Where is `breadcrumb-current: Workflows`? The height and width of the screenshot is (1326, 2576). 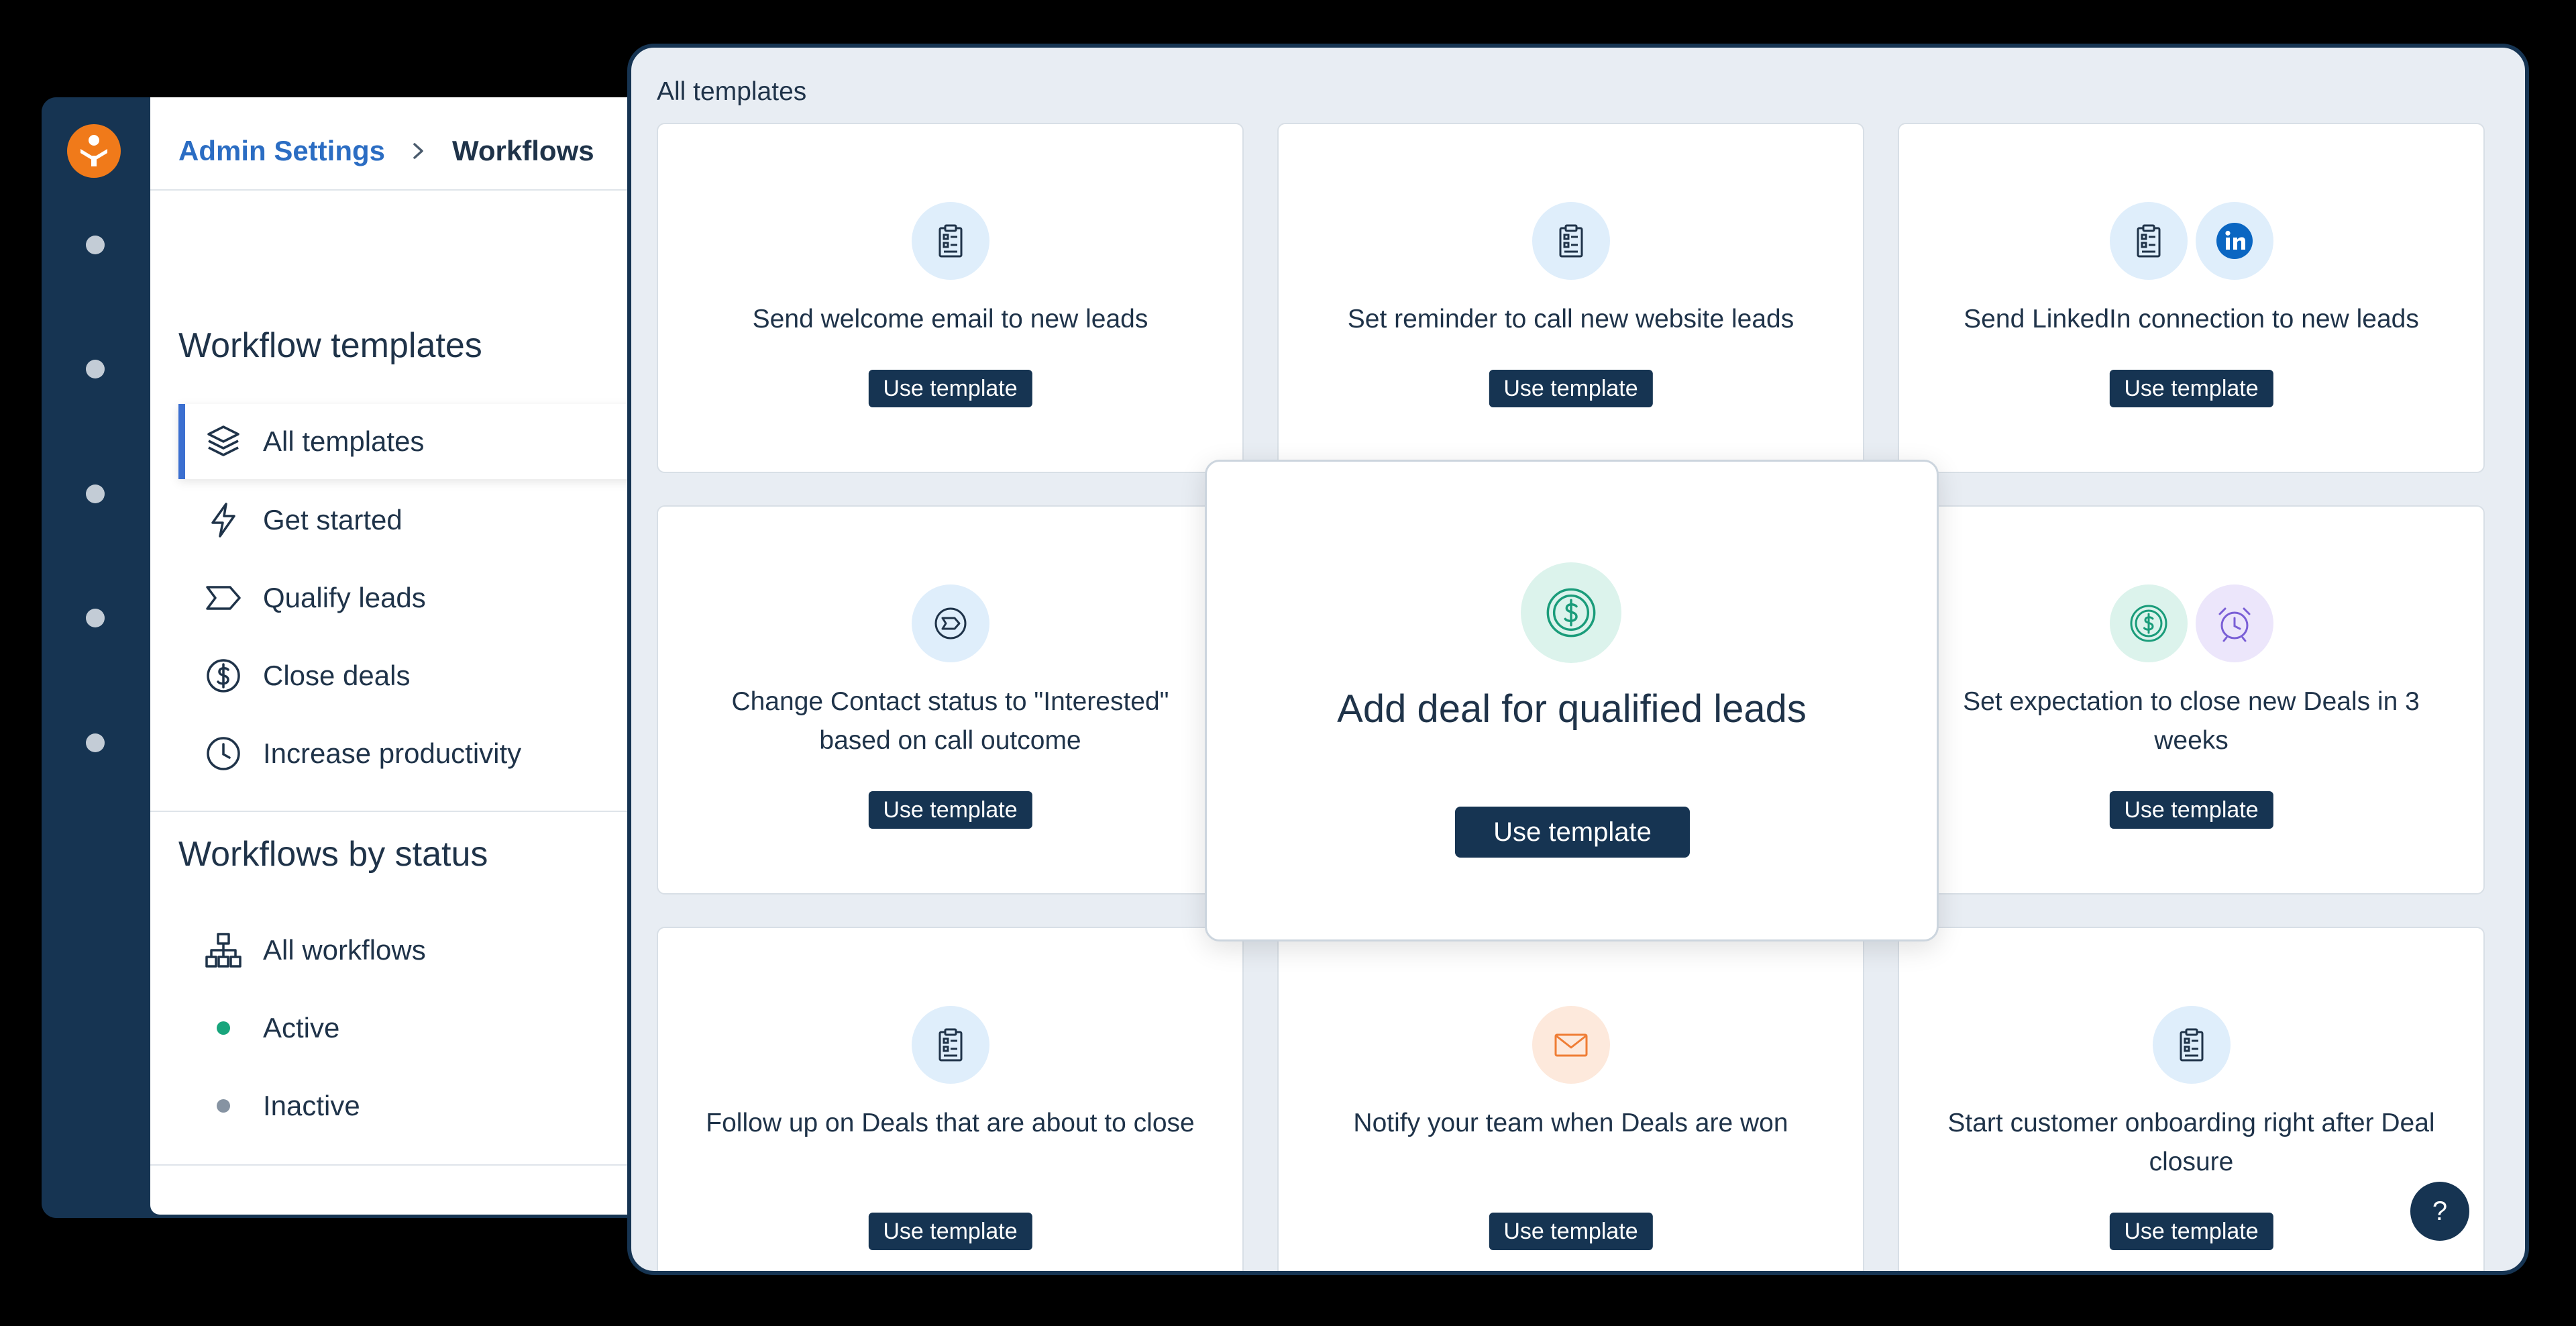
breadcrumb-current: Workflows is located at coordinates (523, 150).